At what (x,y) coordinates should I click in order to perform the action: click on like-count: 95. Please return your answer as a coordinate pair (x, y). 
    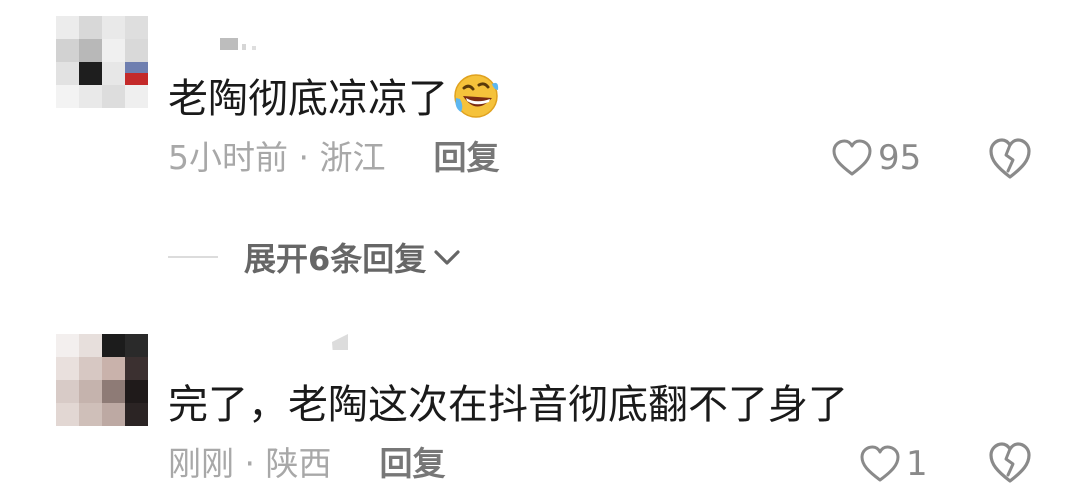
    Looking at the image, I should click on (900, 158).